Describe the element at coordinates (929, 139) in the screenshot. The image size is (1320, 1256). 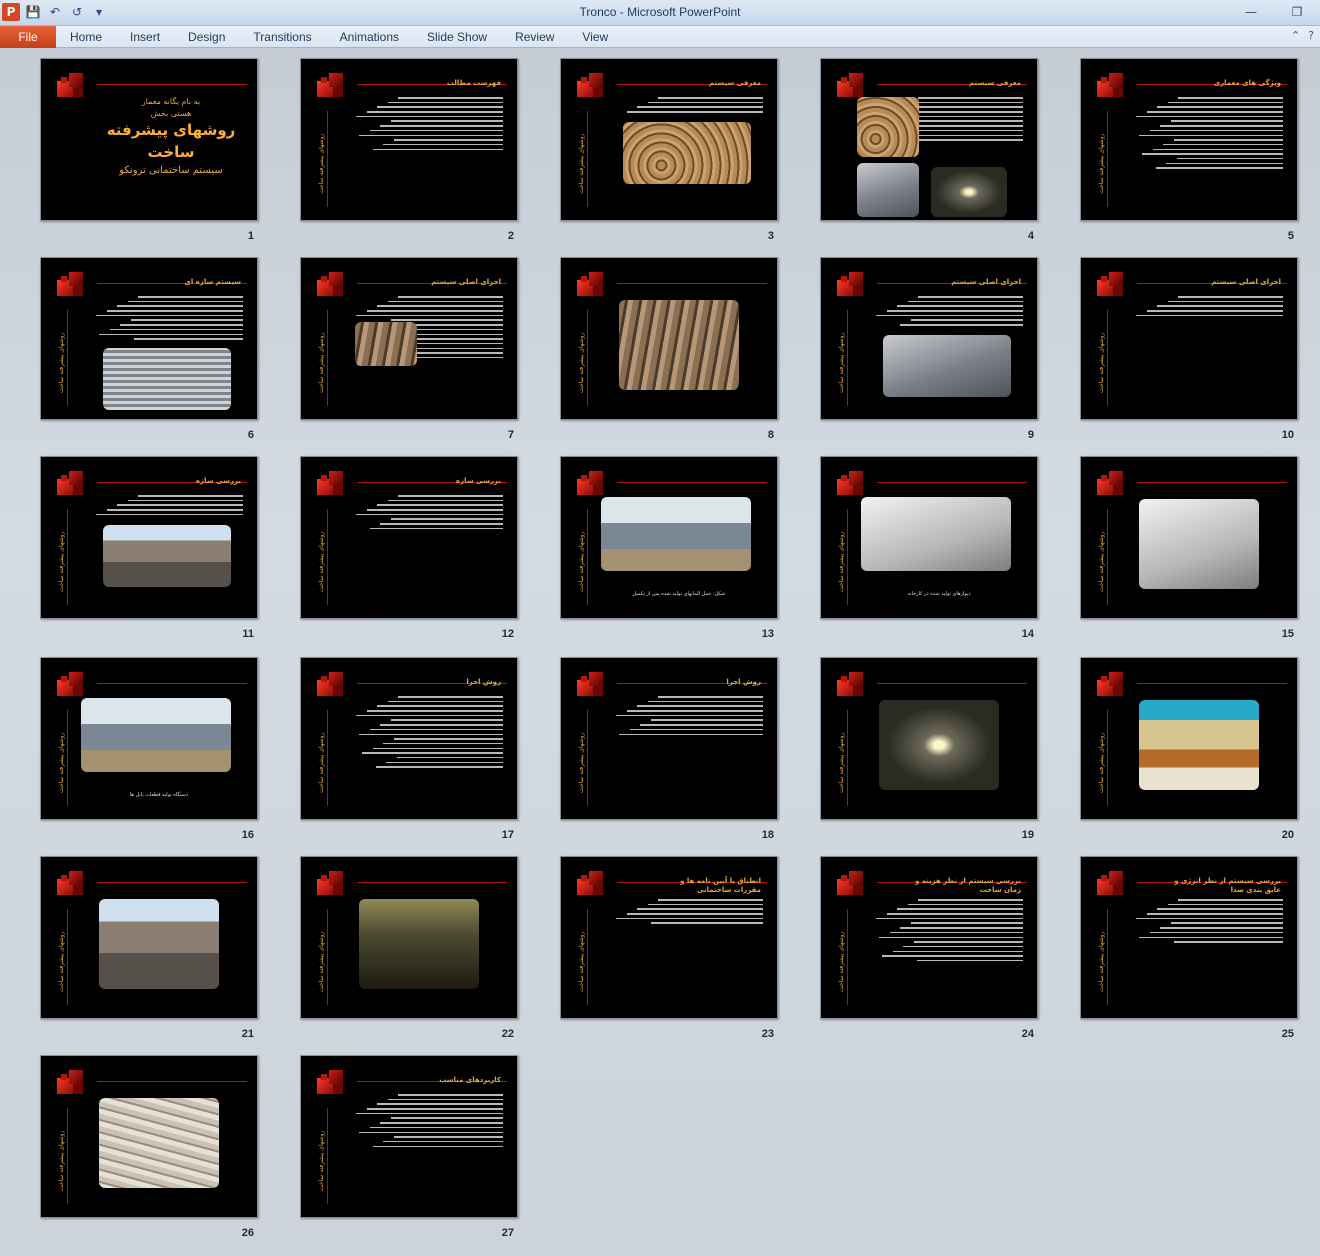
I see `slide-canvas: معرفی سیستم` at that location.